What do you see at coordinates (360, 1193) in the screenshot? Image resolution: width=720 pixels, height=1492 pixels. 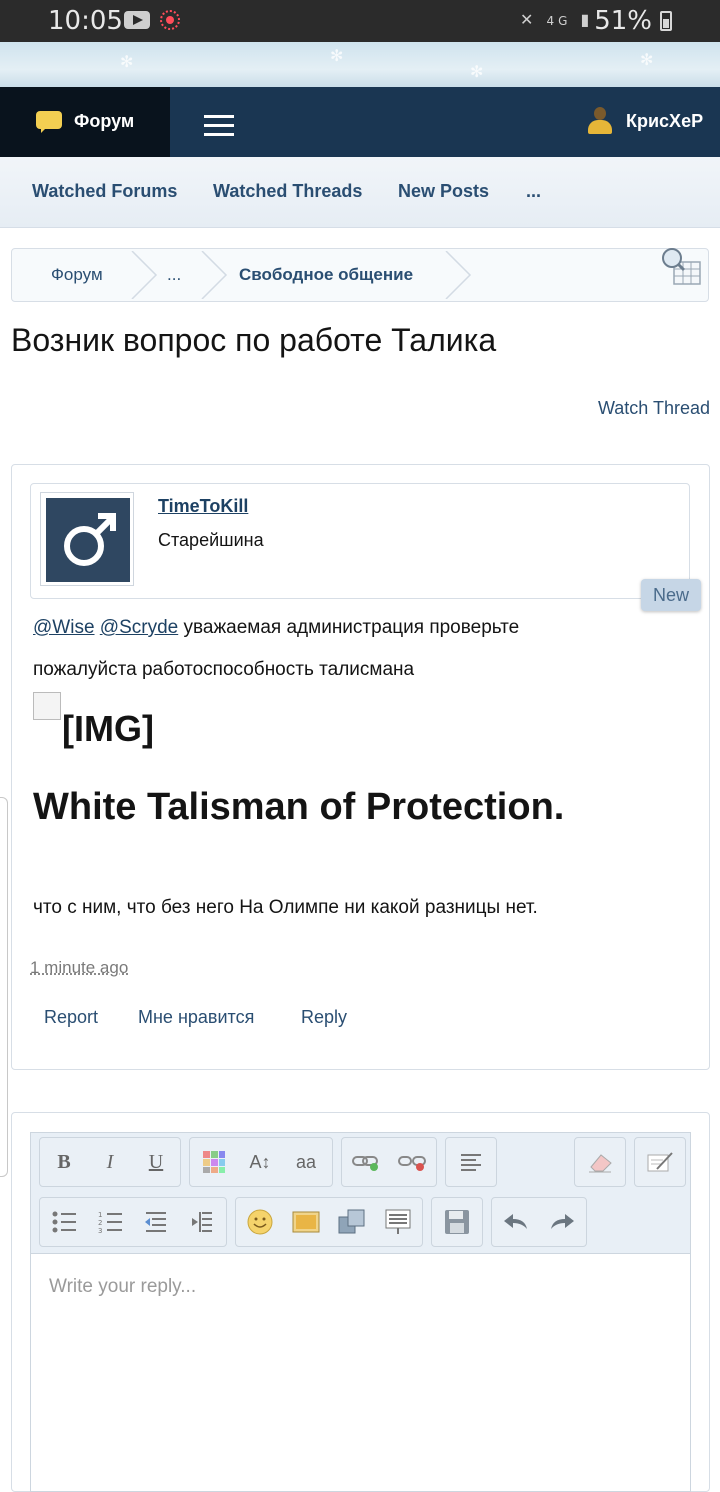 I see `editor-toolbar: B I U A↕ aa 123` at bounding box center [360, 1193].